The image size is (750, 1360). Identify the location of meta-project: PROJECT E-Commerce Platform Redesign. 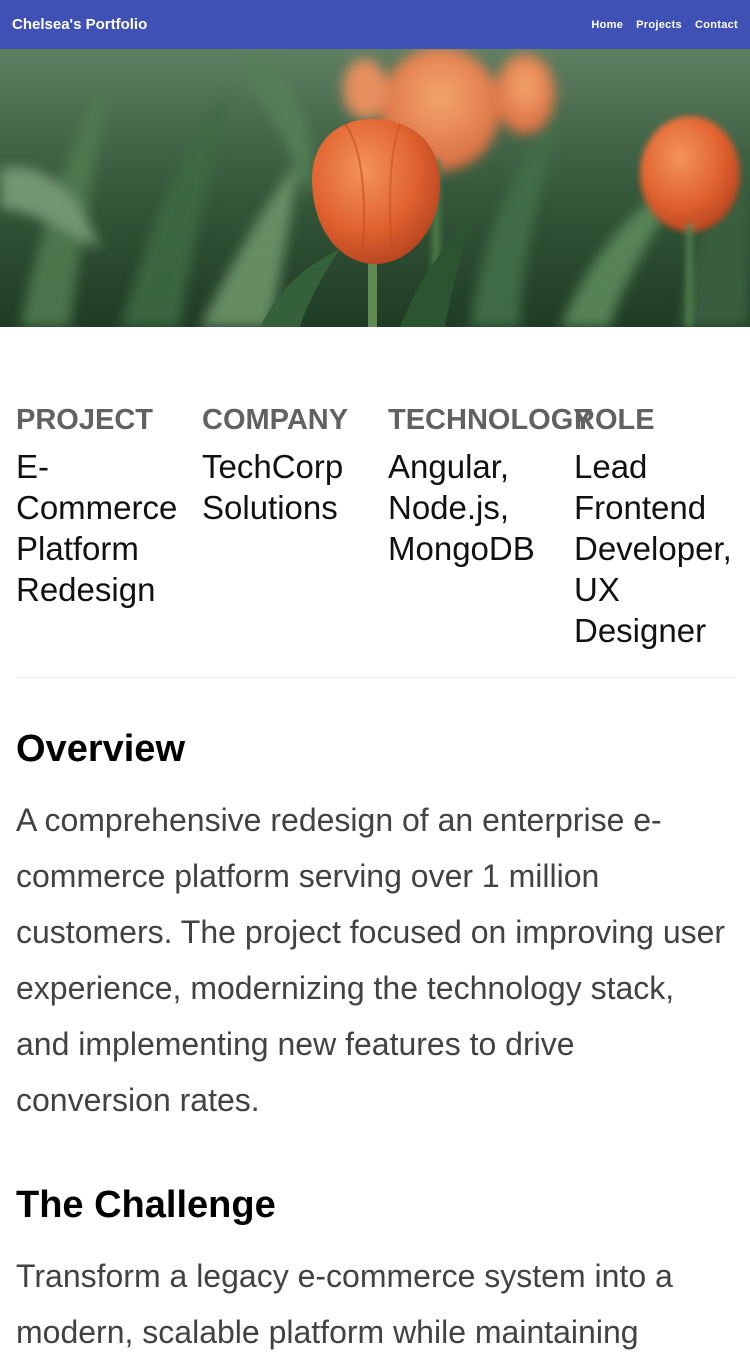
(109, 526).